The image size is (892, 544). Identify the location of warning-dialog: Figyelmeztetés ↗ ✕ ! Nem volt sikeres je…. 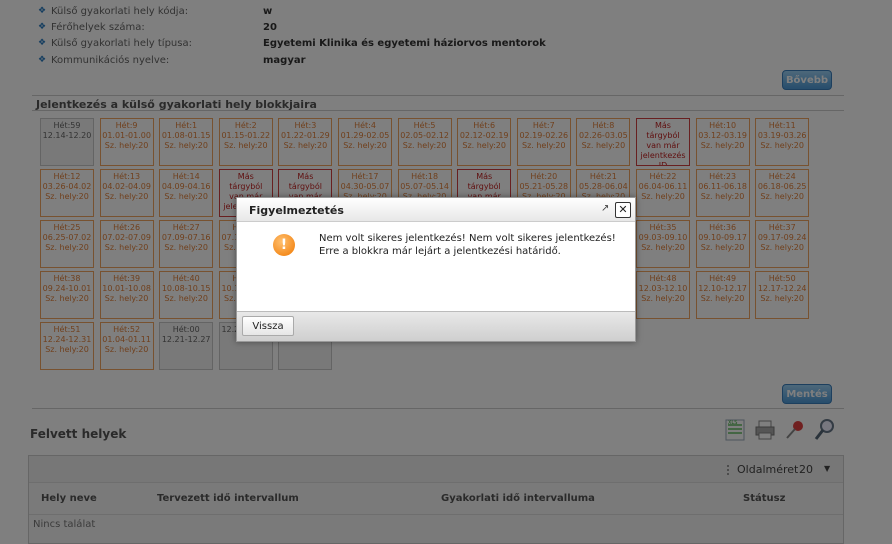
(436, 269).